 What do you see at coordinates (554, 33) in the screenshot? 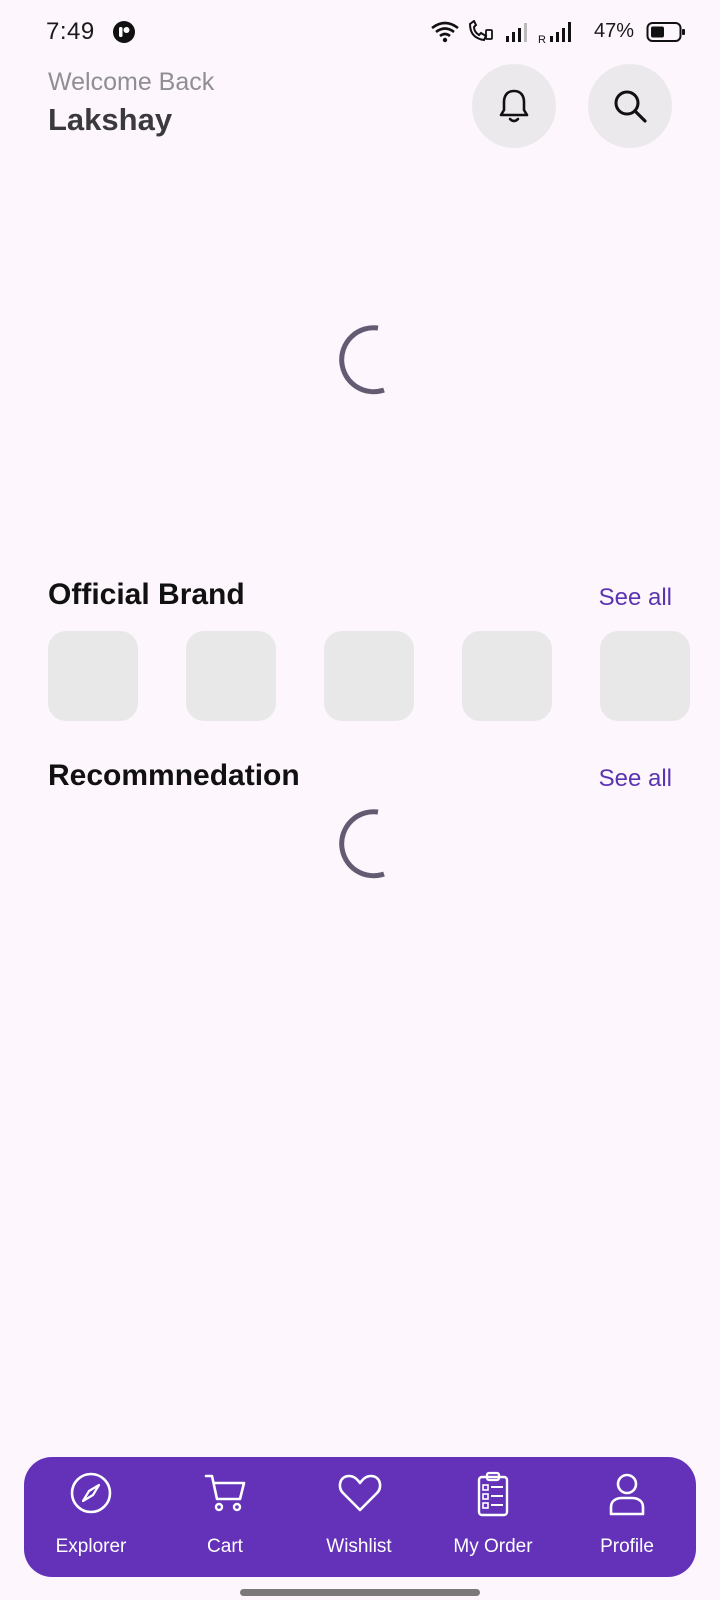
I see `roaming-signal-icon: R` at bounding box center [554, 33].